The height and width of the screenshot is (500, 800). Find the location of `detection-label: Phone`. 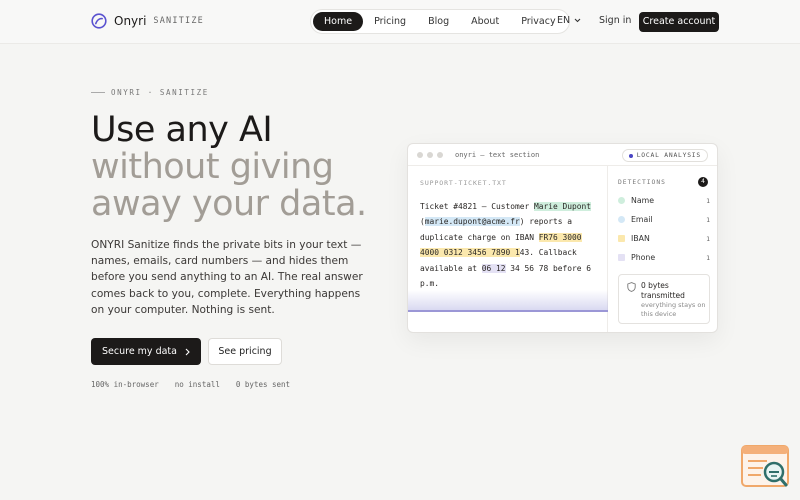

detection-label: Phone is located at coordinates (643, 257).